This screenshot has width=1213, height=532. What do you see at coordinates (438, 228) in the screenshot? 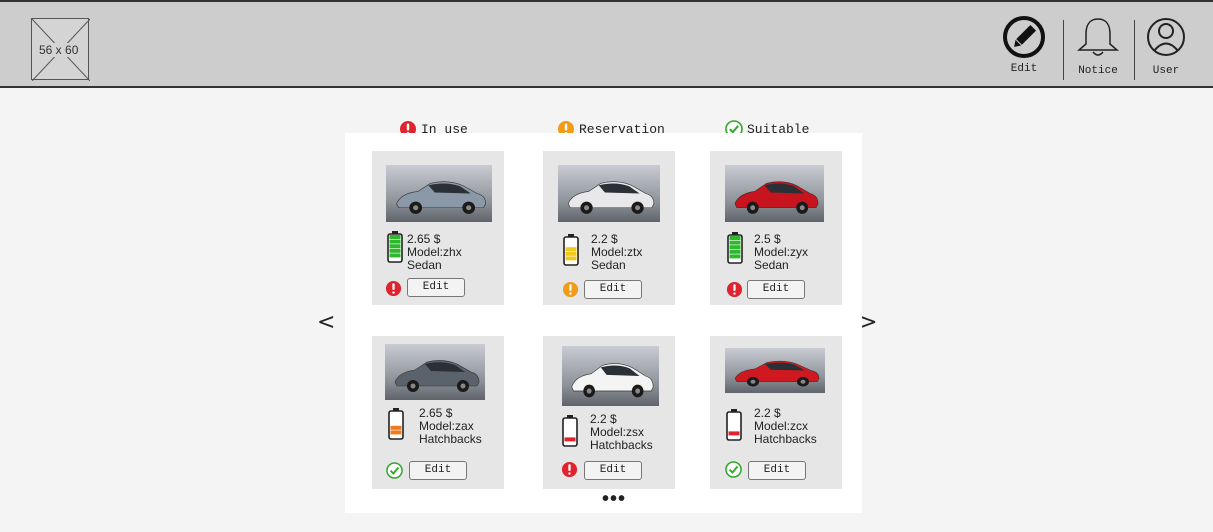
I see `car-card: 2.65 $ Model:zhx Sedan Edit` at bounding box center [438, 228].